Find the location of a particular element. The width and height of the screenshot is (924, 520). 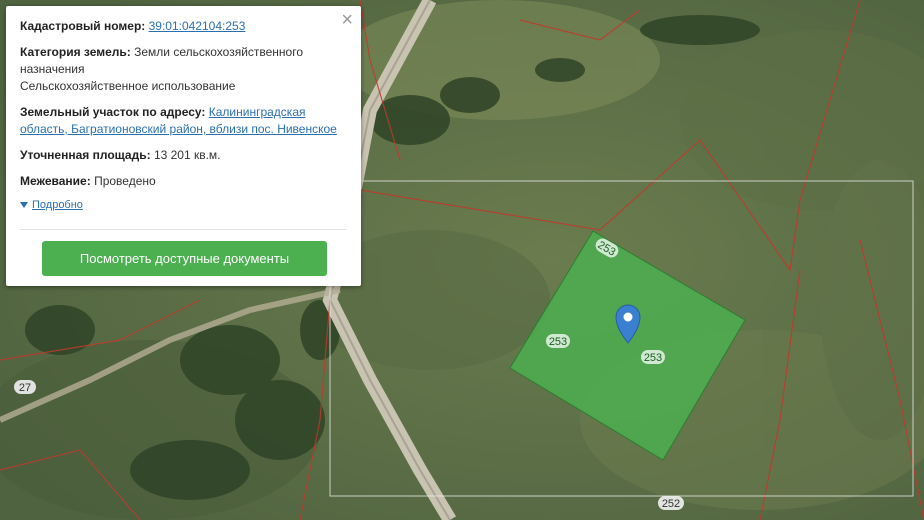

land-usage-value: Сельскохозяйственное использование is located at coordinates (128, 86).